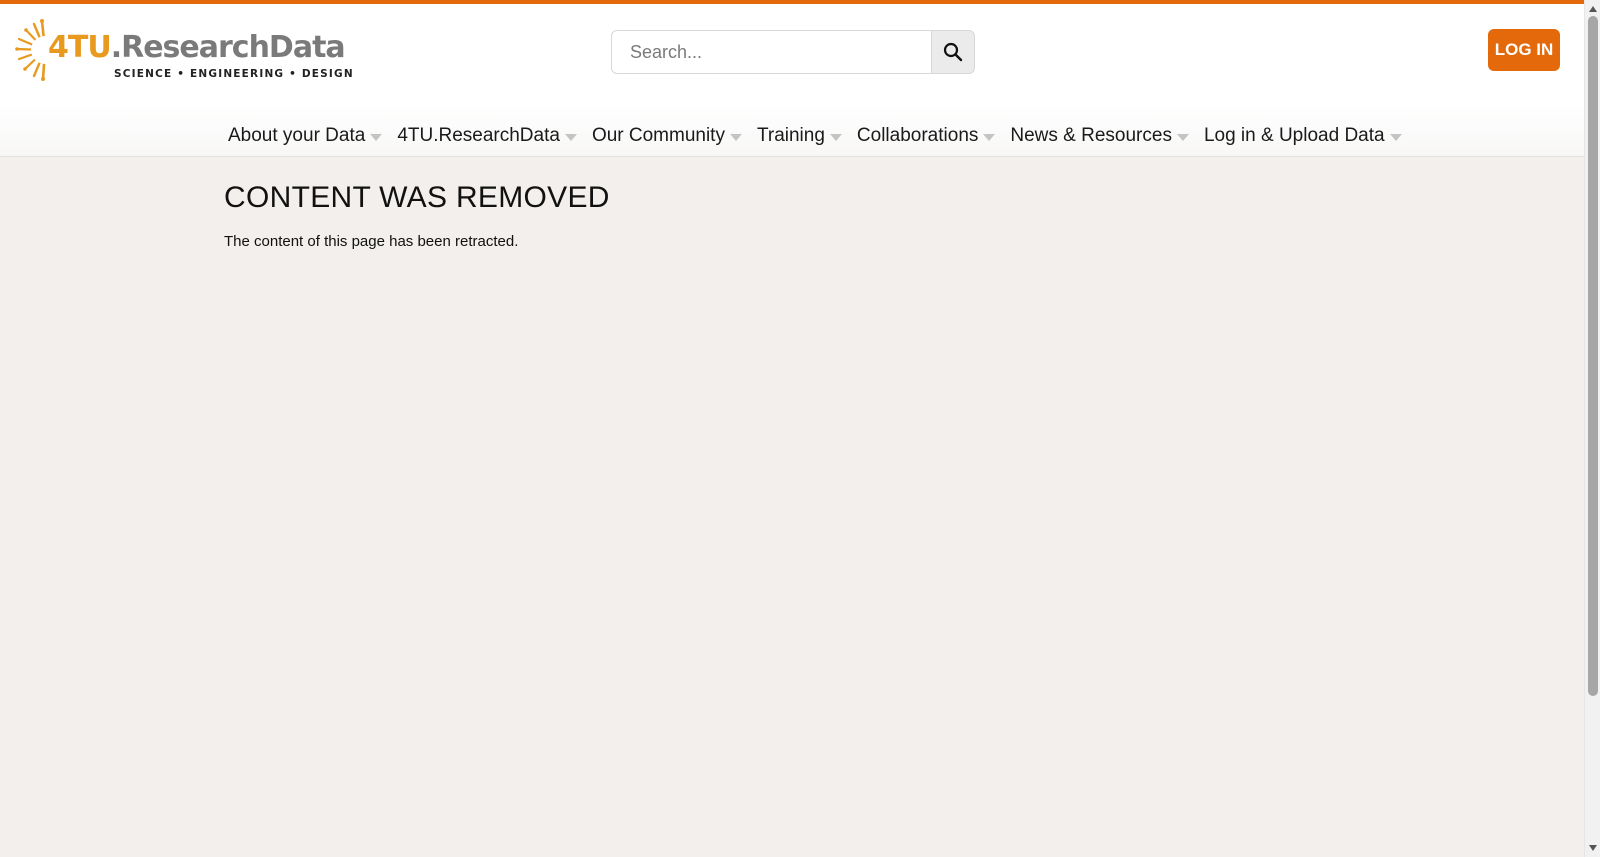 The image size is (1600, 857). I want to click on logo-wordmark: 4TU.ResearchData, so click(197, 48).